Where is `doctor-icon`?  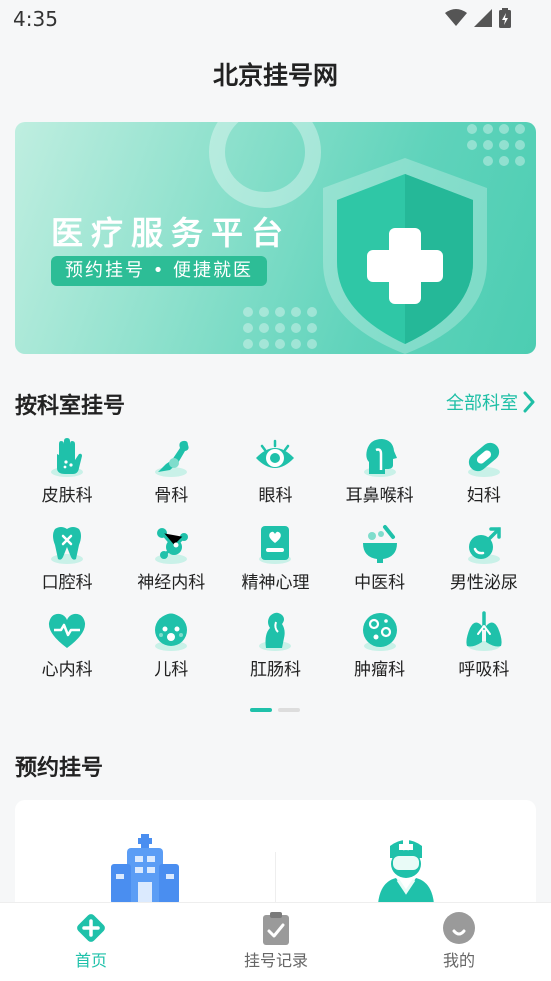
doctor-icon is located at coordinates (406, 872).